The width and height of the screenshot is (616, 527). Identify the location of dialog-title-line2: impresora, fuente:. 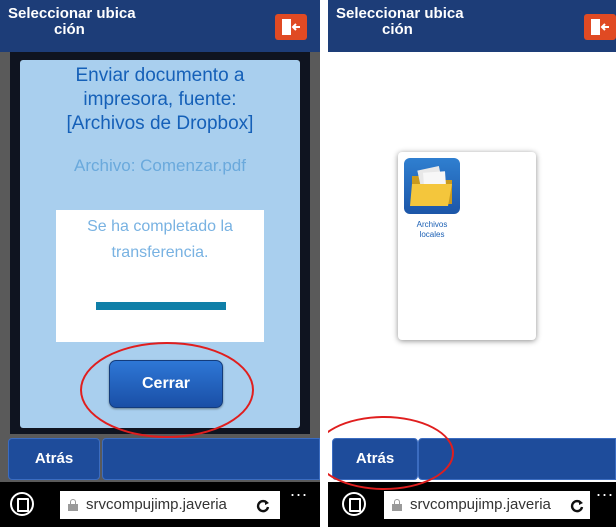
(160, 99).